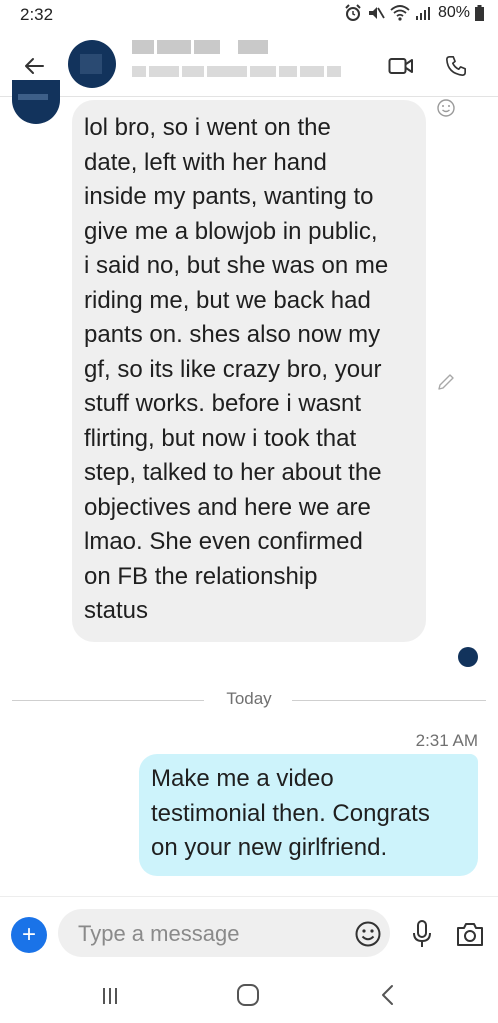  I want to click on read-receipt-avatar, so click(468, 657).